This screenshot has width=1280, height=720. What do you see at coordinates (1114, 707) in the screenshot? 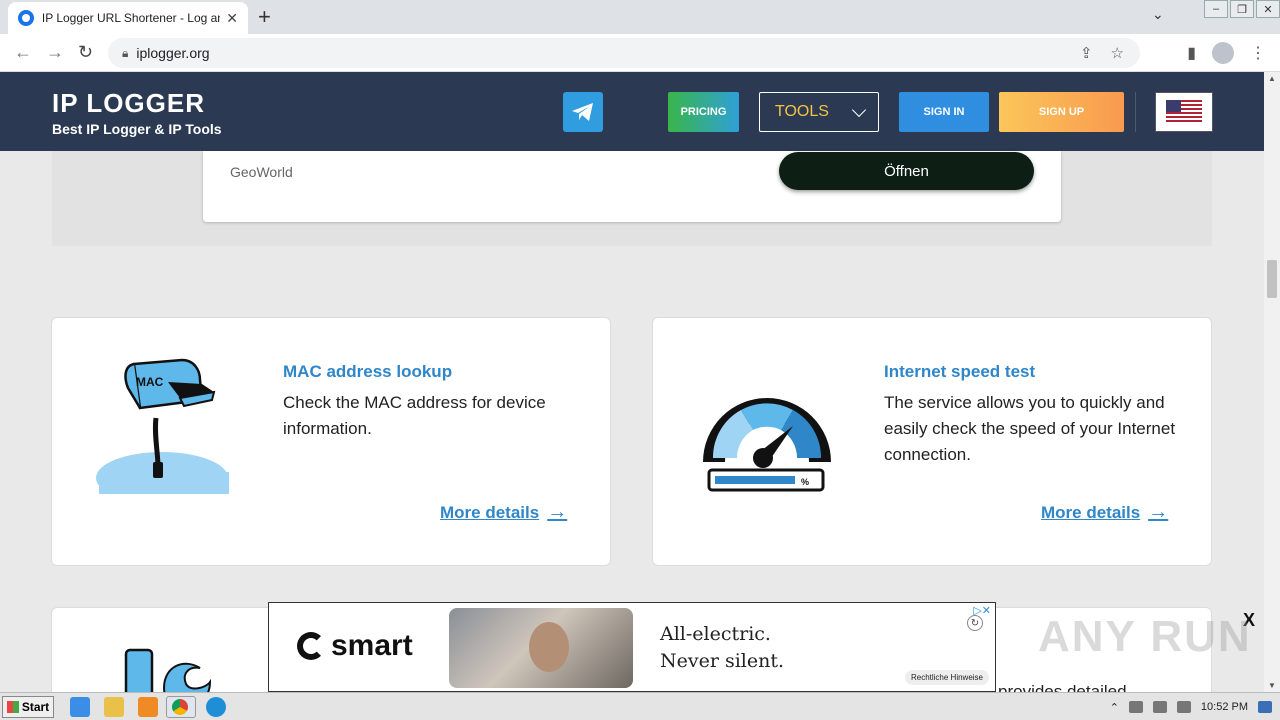
I see `tray-expand-icon: ⌃` at bounding box center [1114, 707].